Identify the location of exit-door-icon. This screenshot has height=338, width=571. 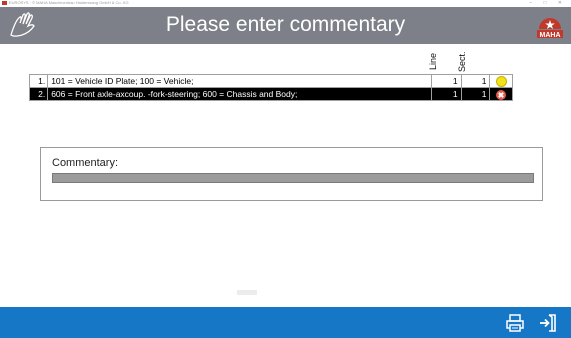
(548, 323).